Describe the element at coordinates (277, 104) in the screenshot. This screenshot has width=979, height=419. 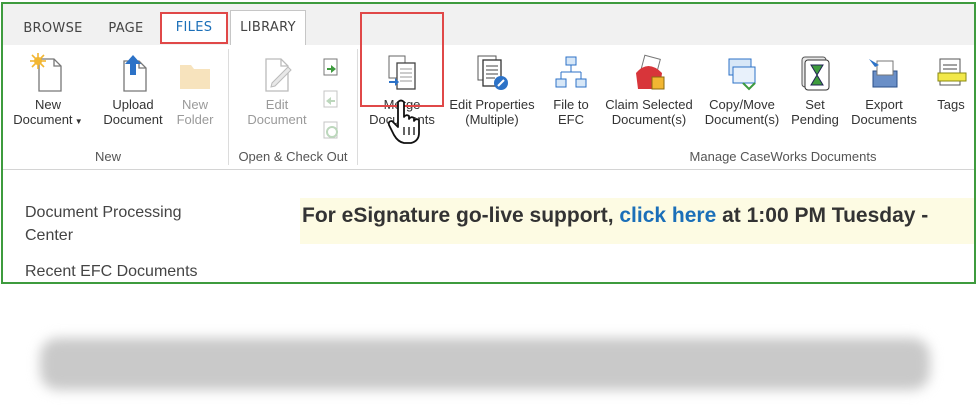
I see `edit-document-label-1: Edit` at that location.